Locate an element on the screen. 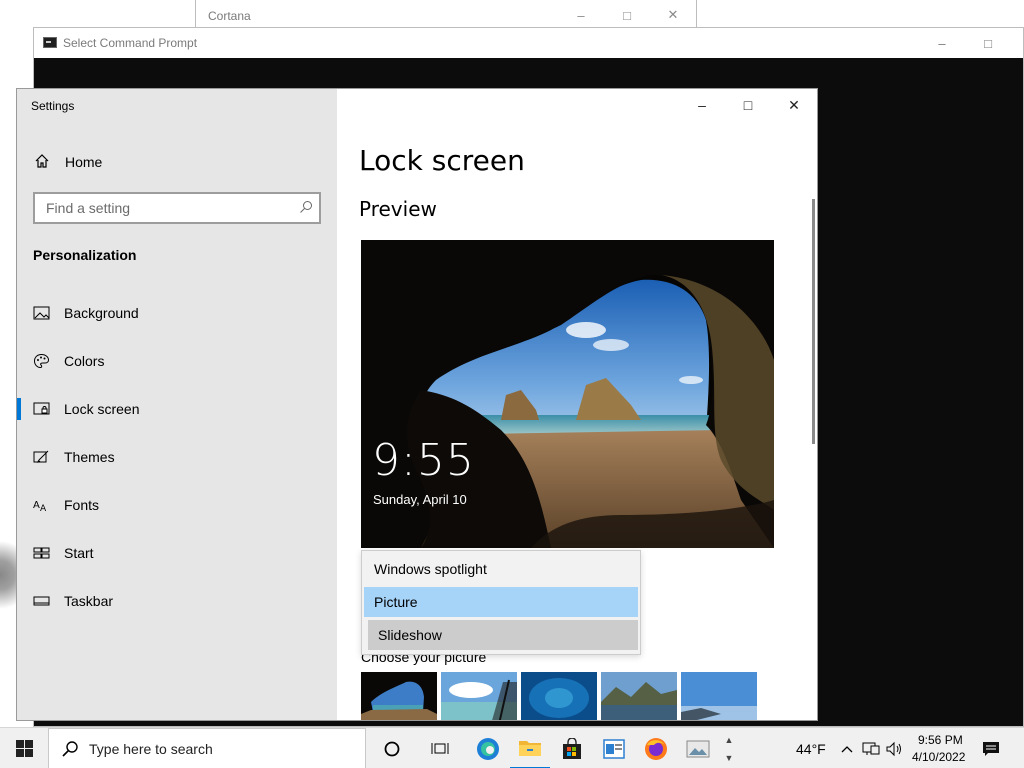  cortana-title: Cortana is located at coordinates (229, 16).